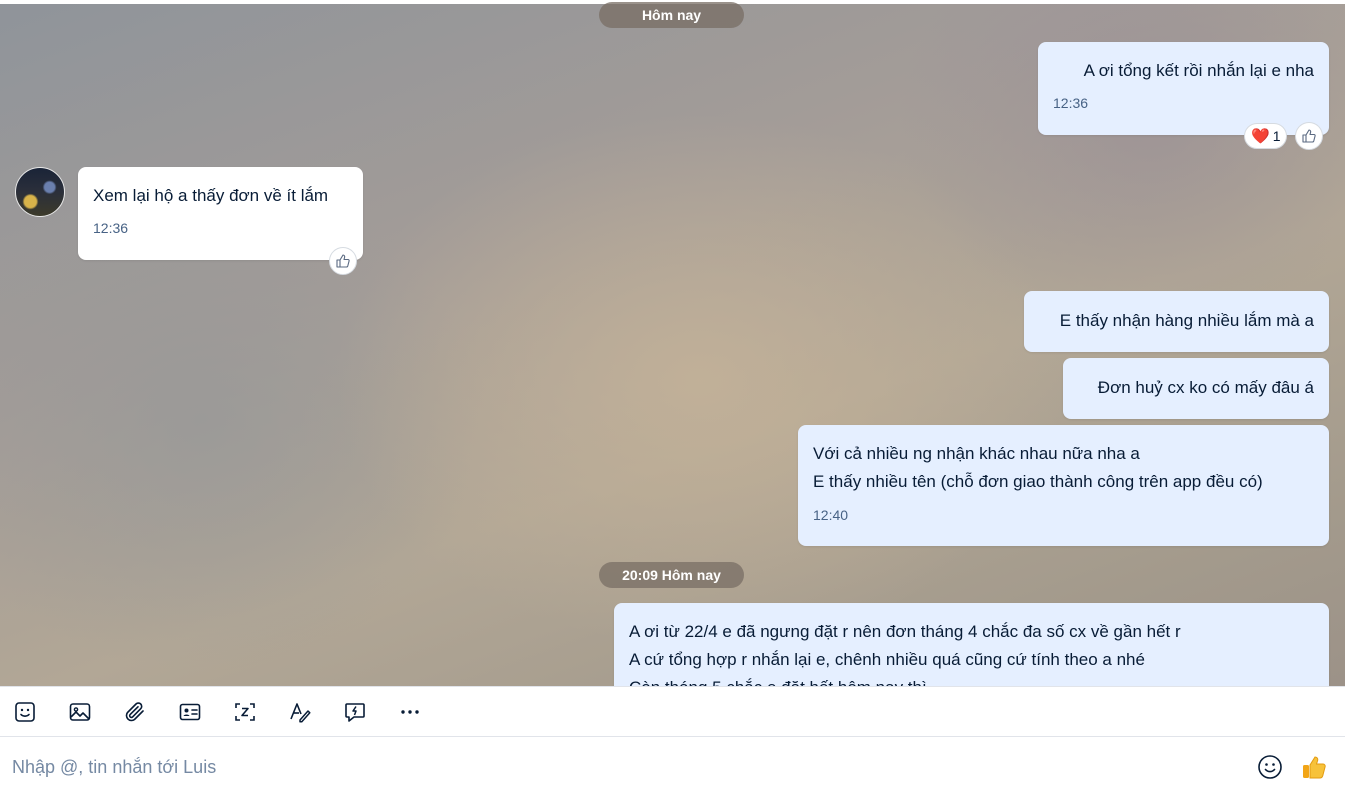 The height and width of the screenshot is (794, 1345). I want to click on message-bubble-outgoing: A ơi tổng kết rồi nhắn lại e nha 12:36, so click(1183, 88).